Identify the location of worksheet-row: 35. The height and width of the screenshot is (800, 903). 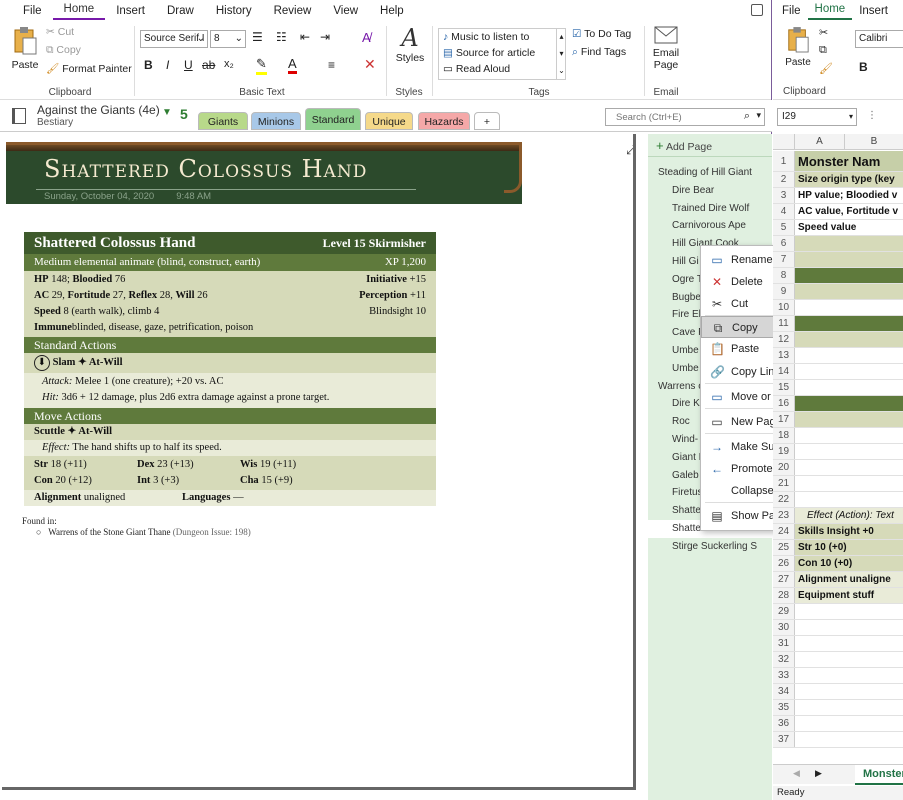
(838, 708).